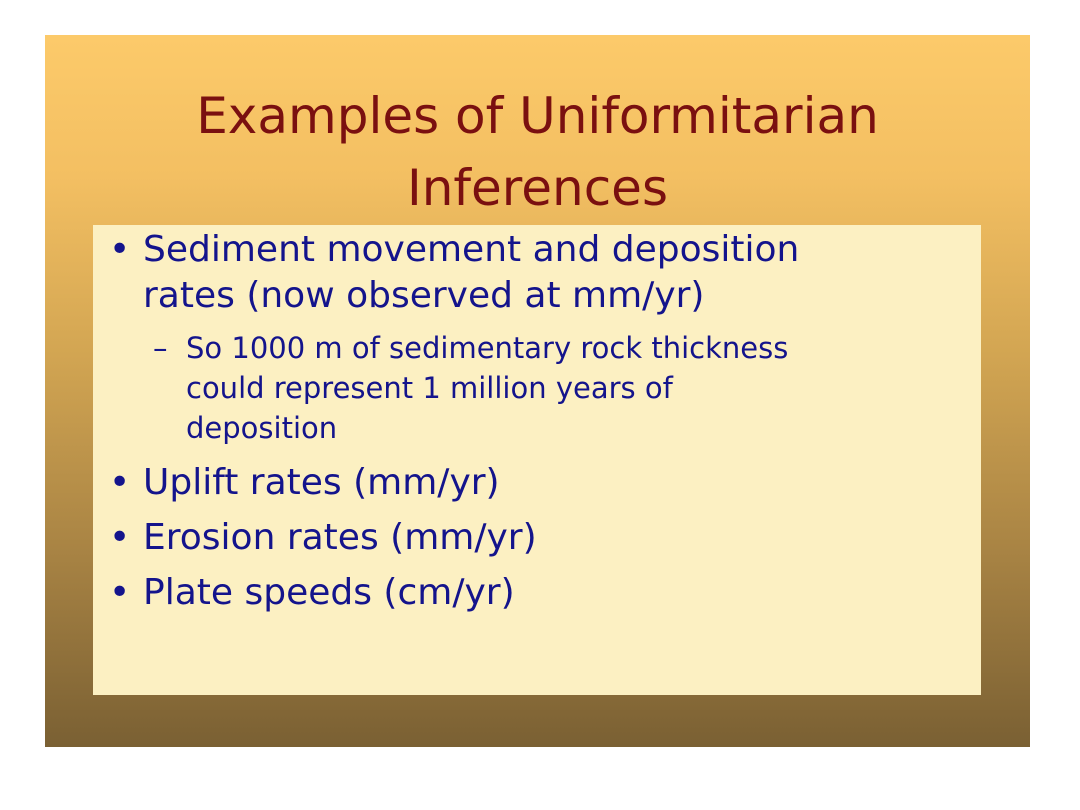 Image resolution: width=1080 pixels, height=810 pixels. What do you see at coordinates (340, 537) in the screenshot?
I see `bullet-text-line: Erosion rates (mm/yr)` at bounding box center [340, 537].